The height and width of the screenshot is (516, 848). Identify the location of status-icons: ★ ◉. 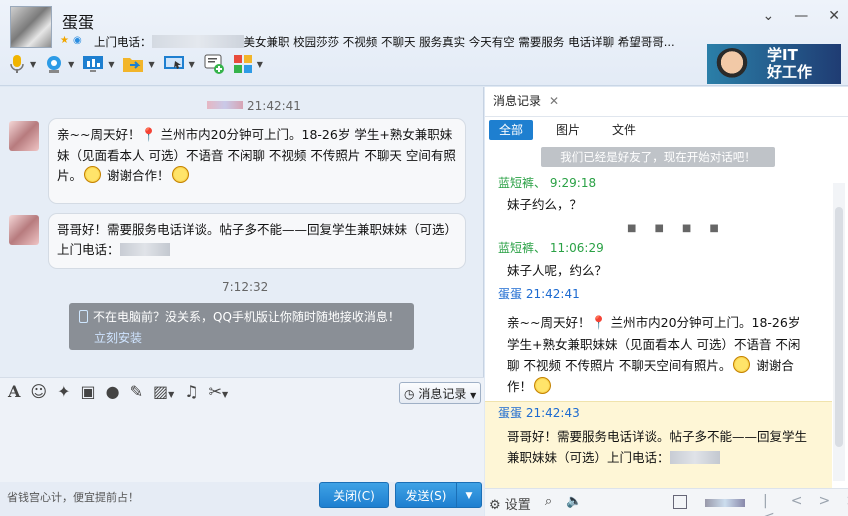
(73, 40).